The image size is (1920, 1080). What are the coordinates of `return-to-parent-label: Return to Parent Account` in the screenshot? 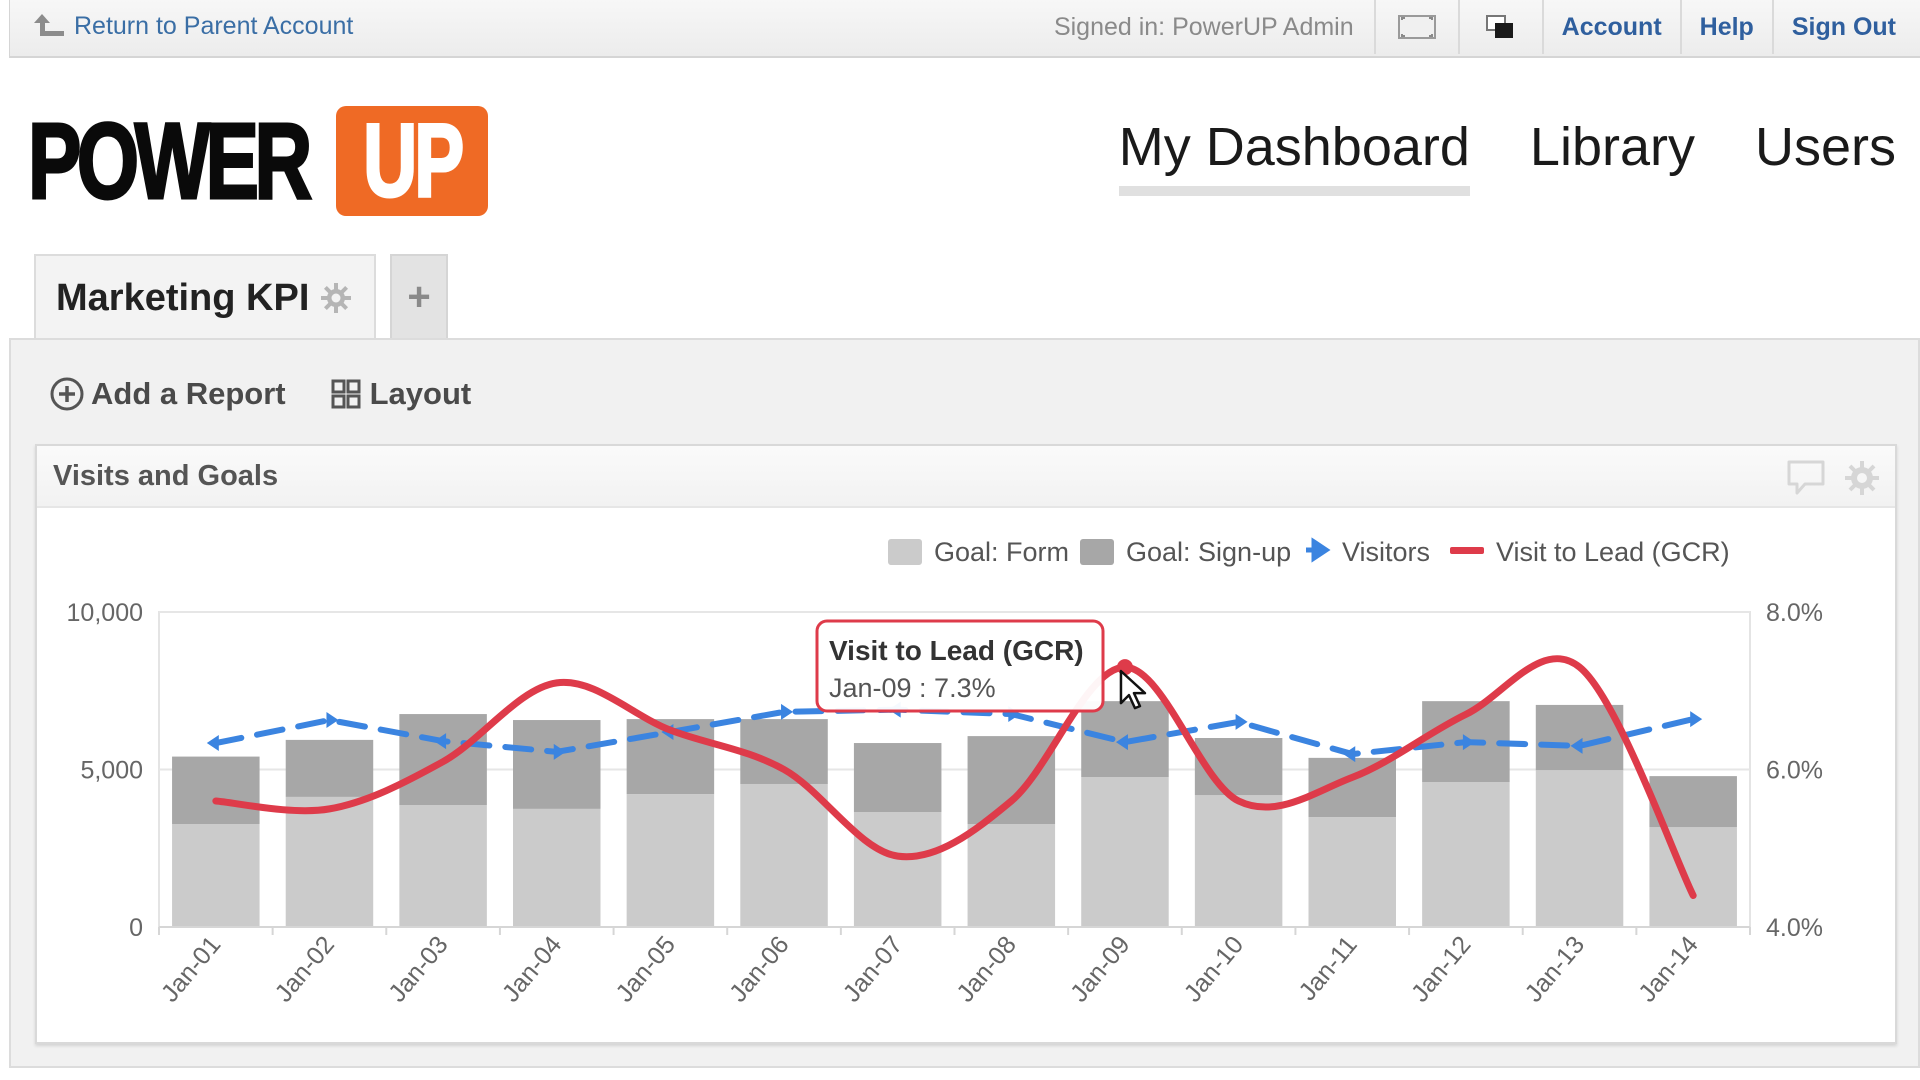 It's located at (214, 25).